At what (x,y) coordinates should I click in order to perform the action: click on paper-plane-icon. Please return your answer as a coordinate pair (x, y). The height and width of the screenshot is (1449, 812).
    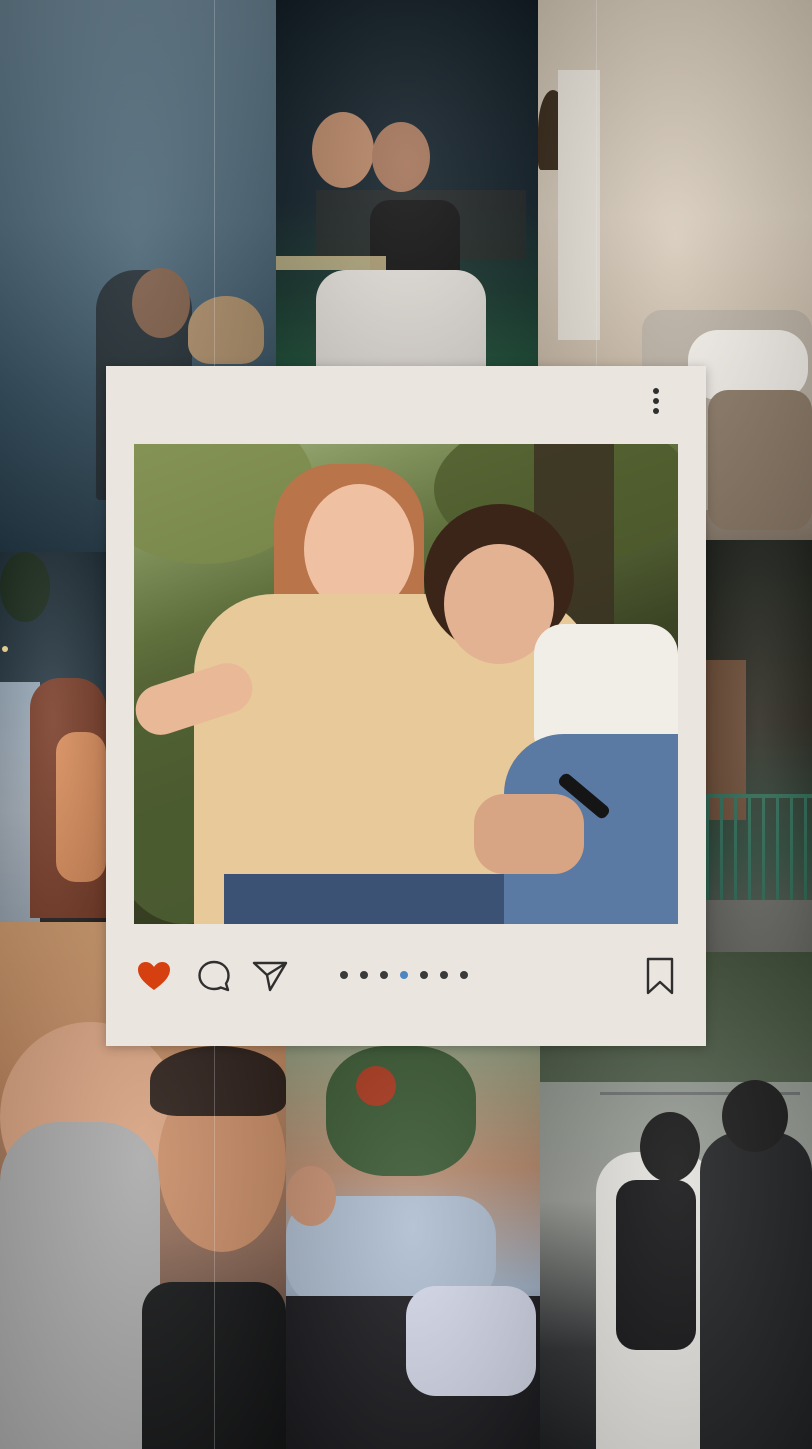
    Looking at the image, I should click on (270, 976).